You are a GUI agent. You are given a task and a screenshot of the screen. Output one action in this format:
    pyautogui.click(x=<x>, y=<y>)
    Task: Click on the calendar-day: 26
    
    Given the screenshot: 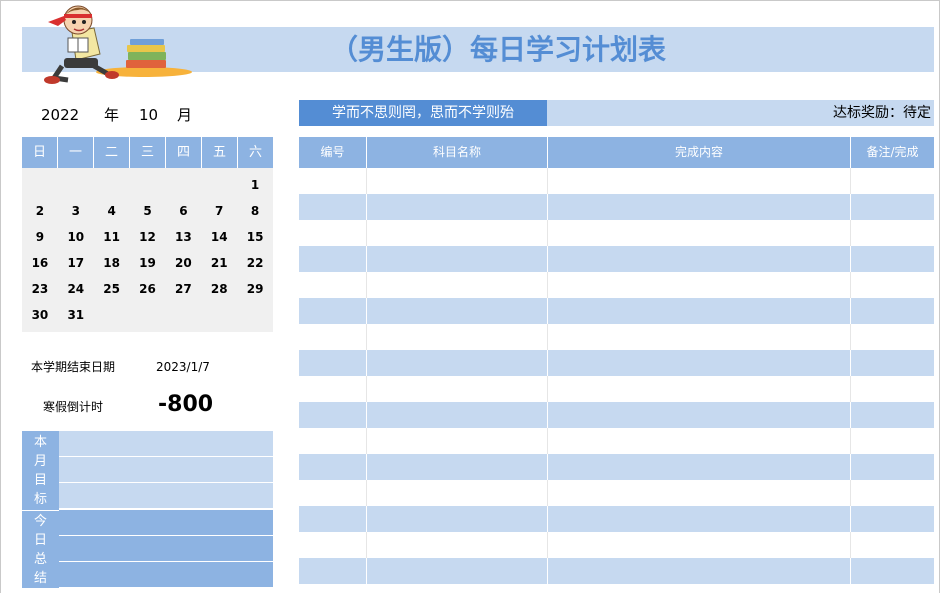 What is the action you would take?
    pyautogui.click(x=148, y=289)
    